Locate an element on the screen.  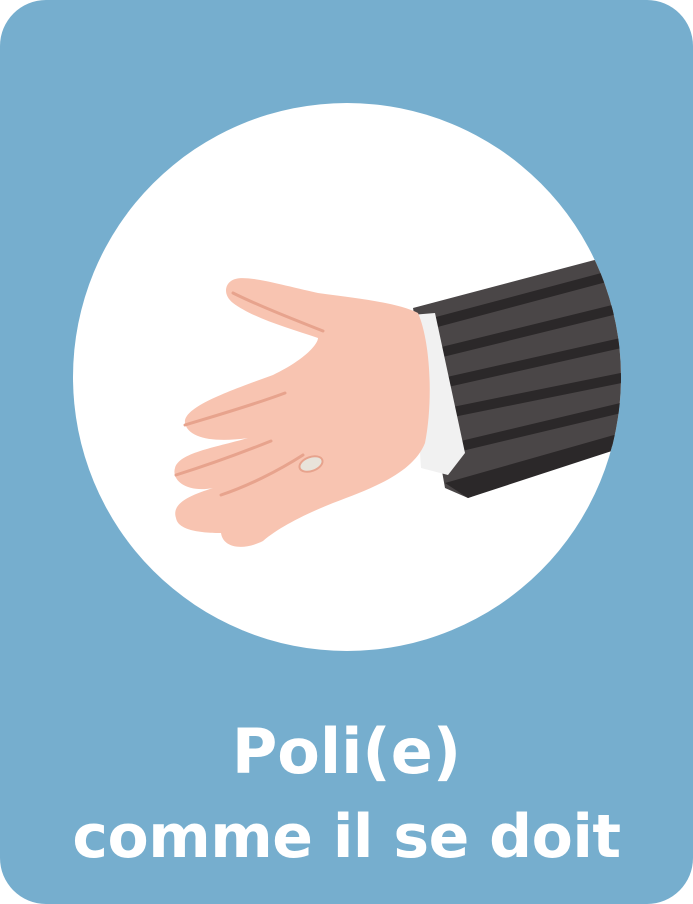
hand is located at coordinates (302, 412).